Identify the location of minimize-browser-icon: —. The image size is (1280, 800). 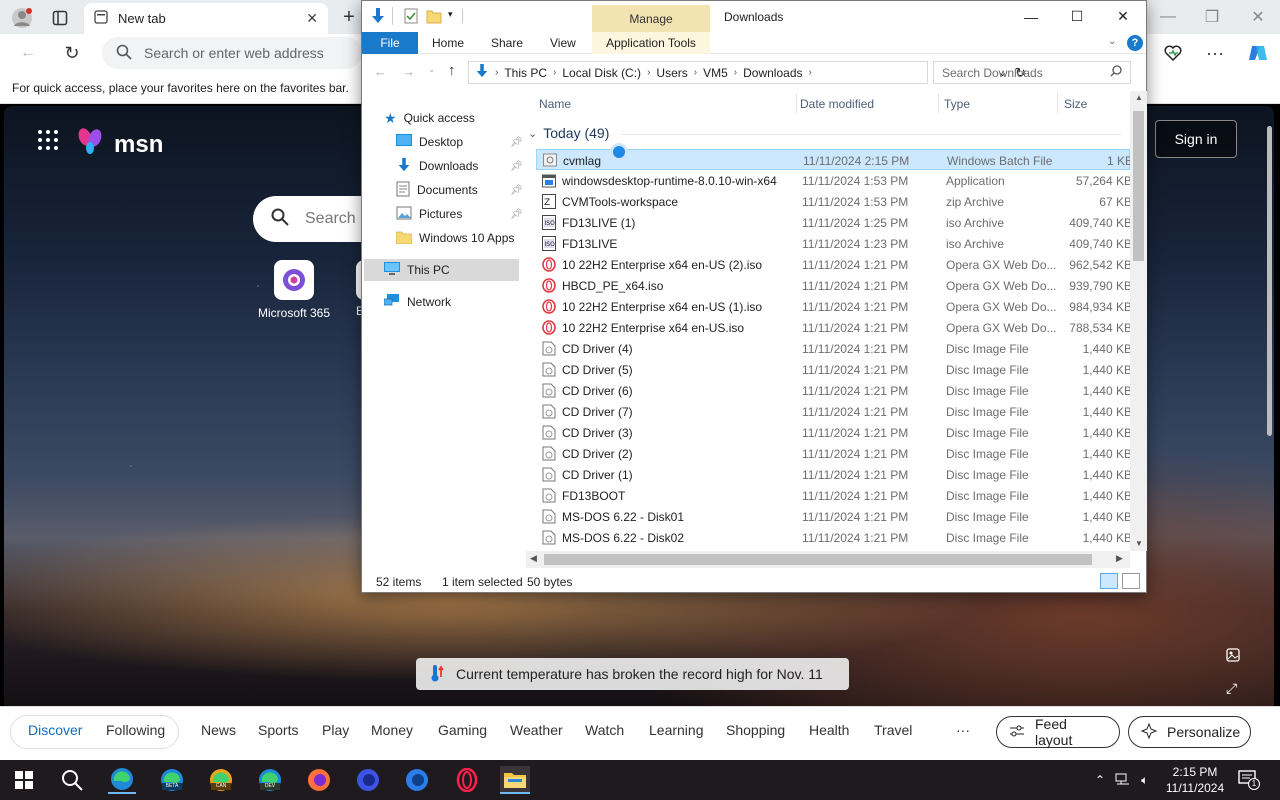
(1168, 17).